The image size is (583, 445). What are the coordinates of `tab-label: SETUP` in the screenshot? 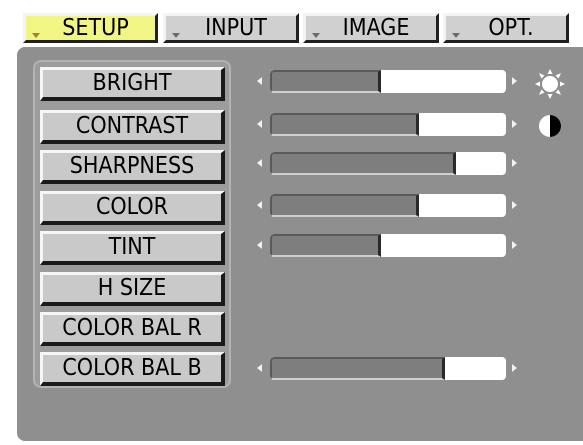 It's located at (95, 28).